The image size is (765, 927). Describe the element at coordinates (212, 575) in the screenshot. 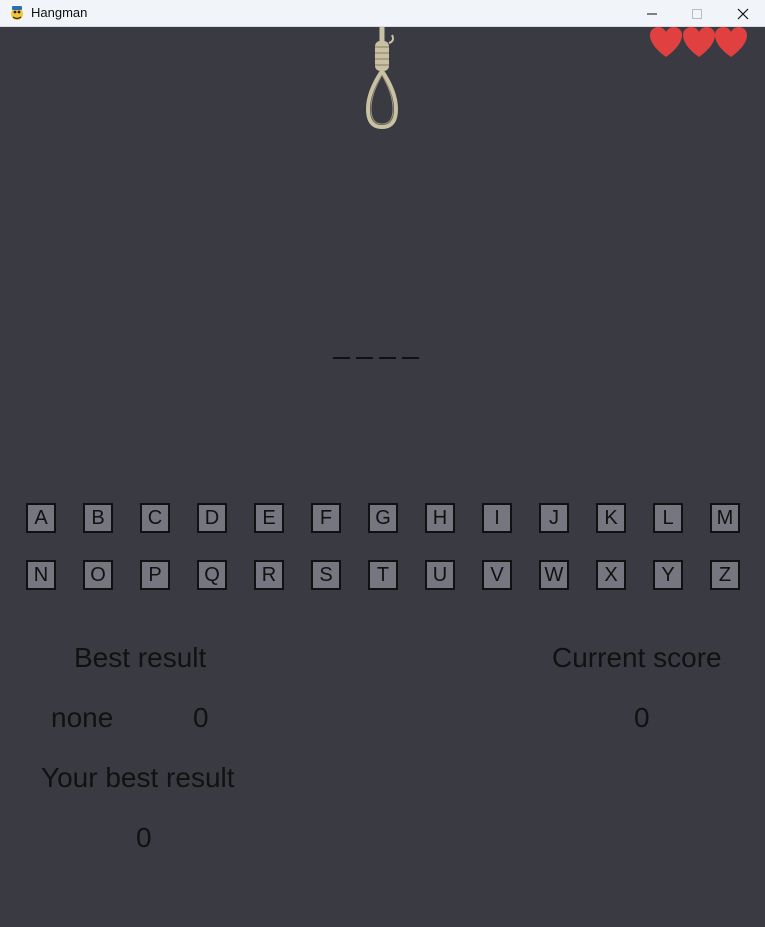

I see `letter-key-q: Q` at that location.